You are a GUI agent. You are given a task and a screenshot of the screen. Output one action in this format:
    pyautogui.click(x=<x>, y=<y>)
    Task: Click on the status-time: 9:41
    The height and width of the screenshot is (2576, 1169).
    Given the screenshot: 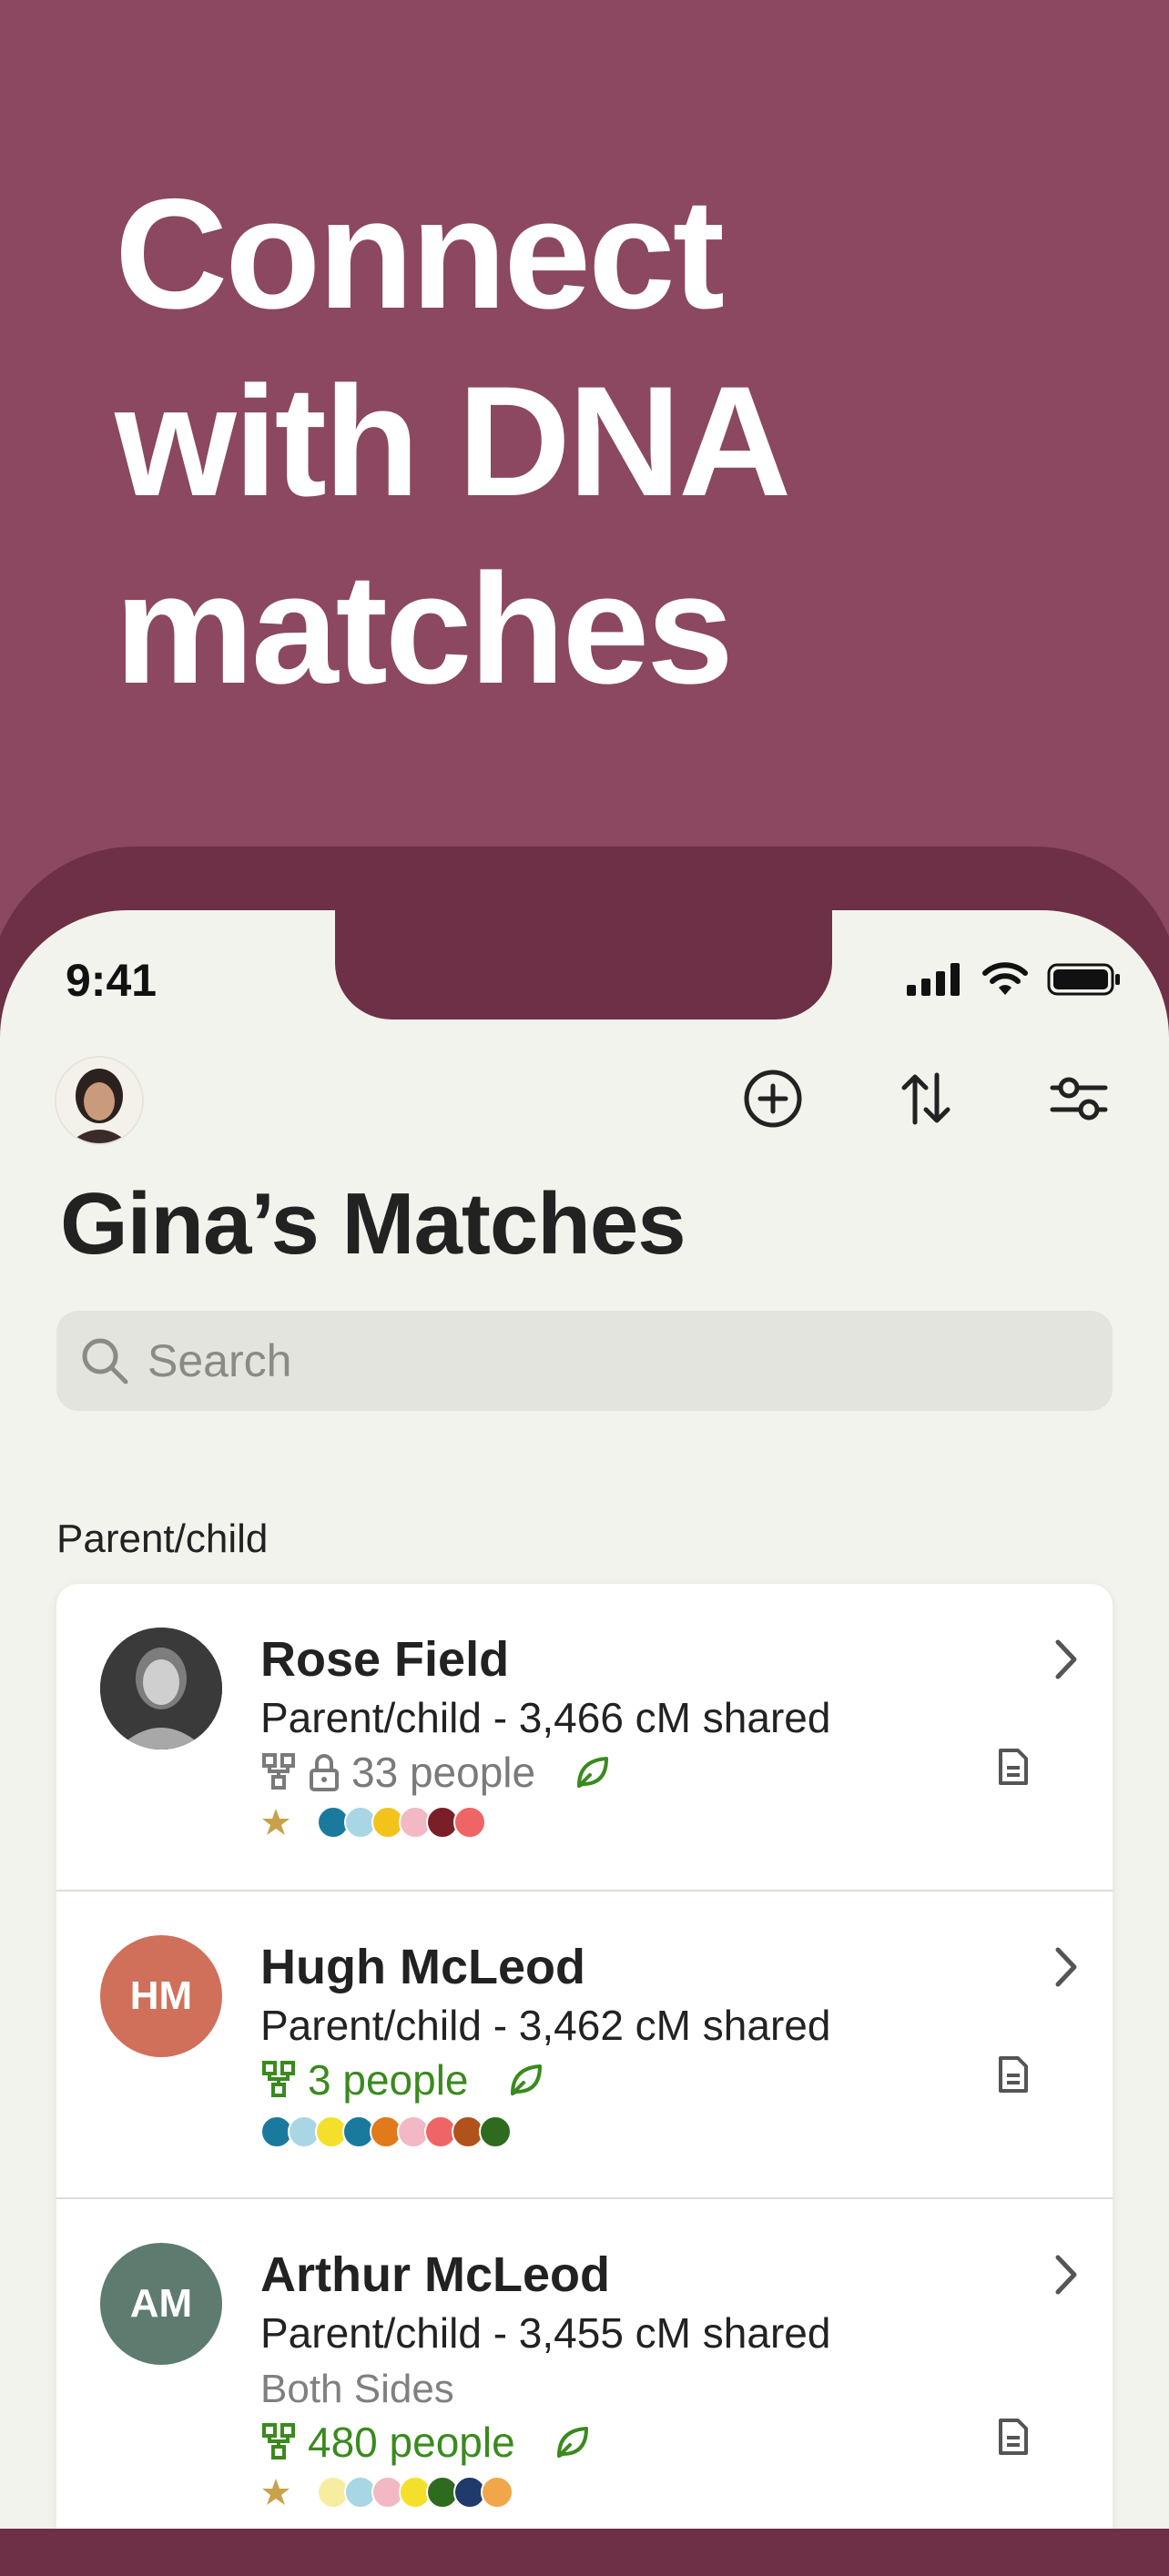 What is the action you would take?
    pyautogui.click(x=112, y=980)
    